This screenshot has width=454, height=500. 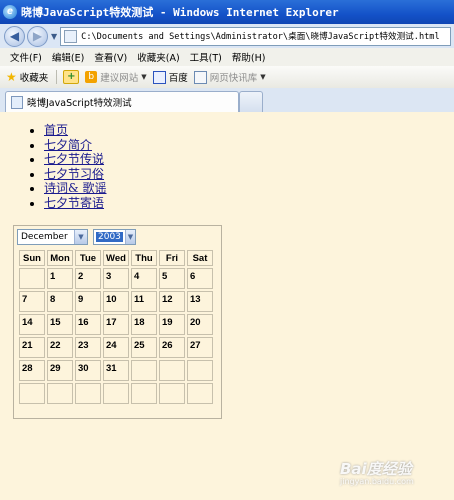 What do you see at coordinates (26, 57) in the screenshot?
I see `menu-file: 文件(F)` at bounding box center [26, 57].